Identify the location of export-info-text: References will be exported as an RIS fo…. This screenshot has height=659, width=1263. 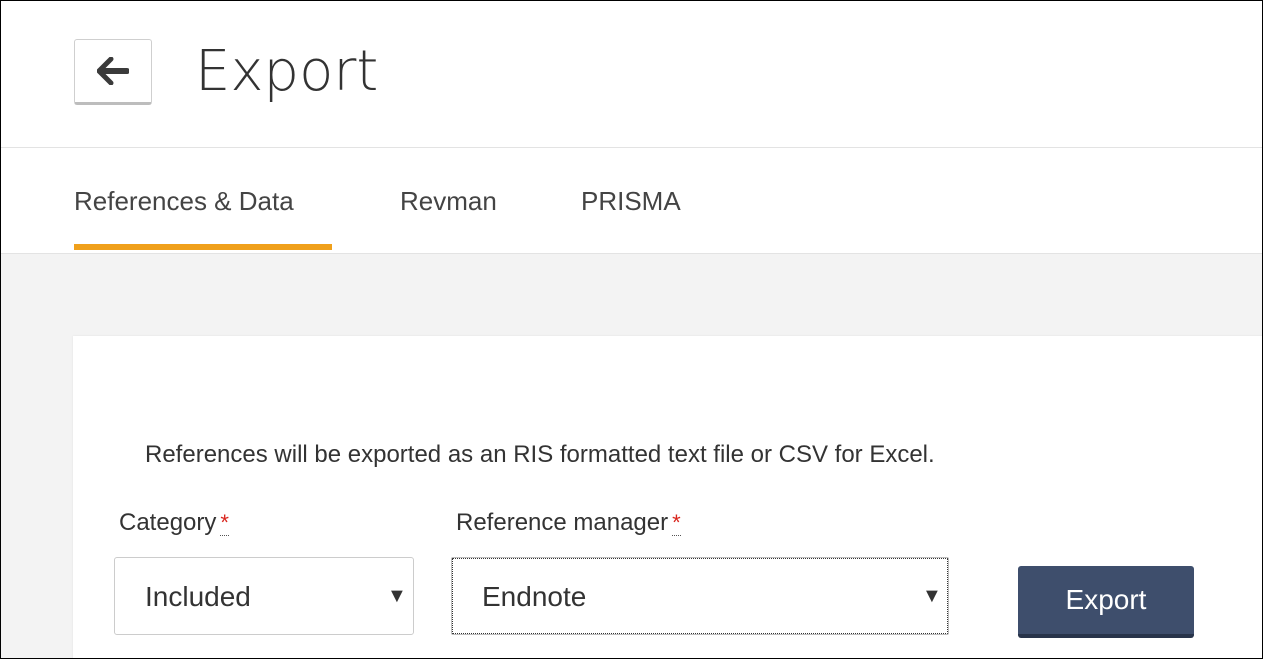
(540, 454).